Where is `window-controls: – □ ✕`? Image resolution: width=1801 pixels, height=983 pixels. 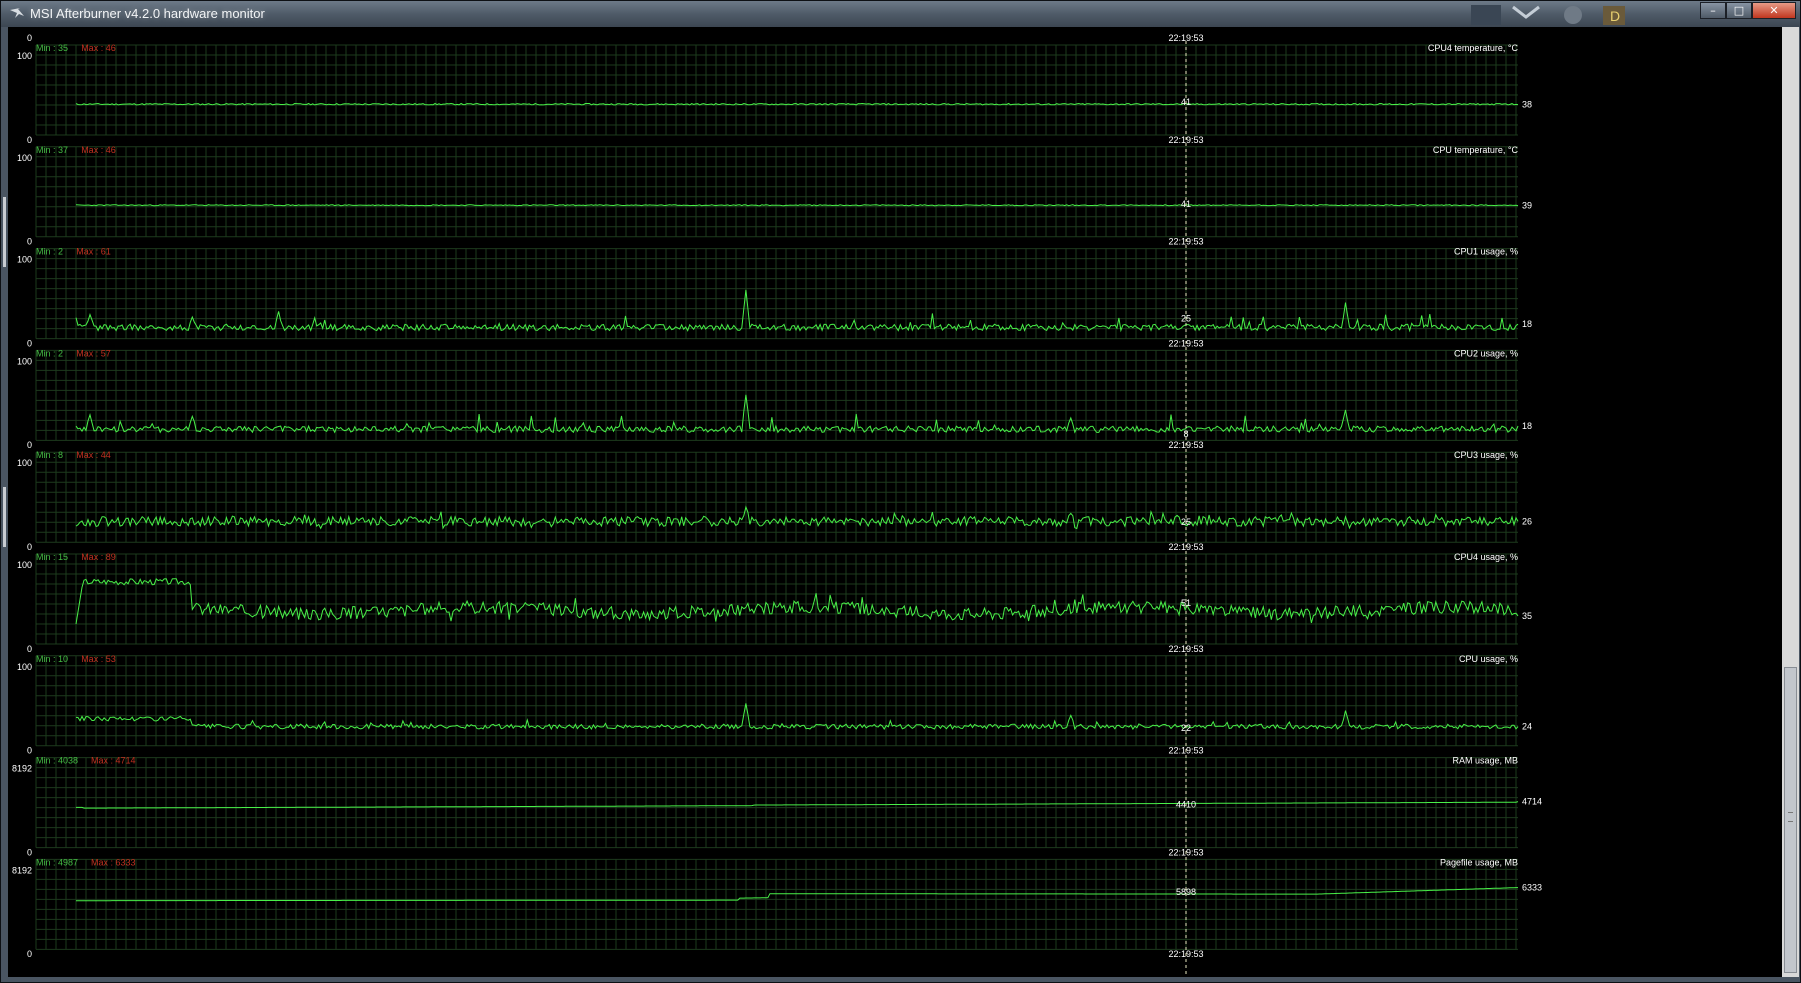 window-controls: – □ ✕ is located at coordinates (1748, 11).